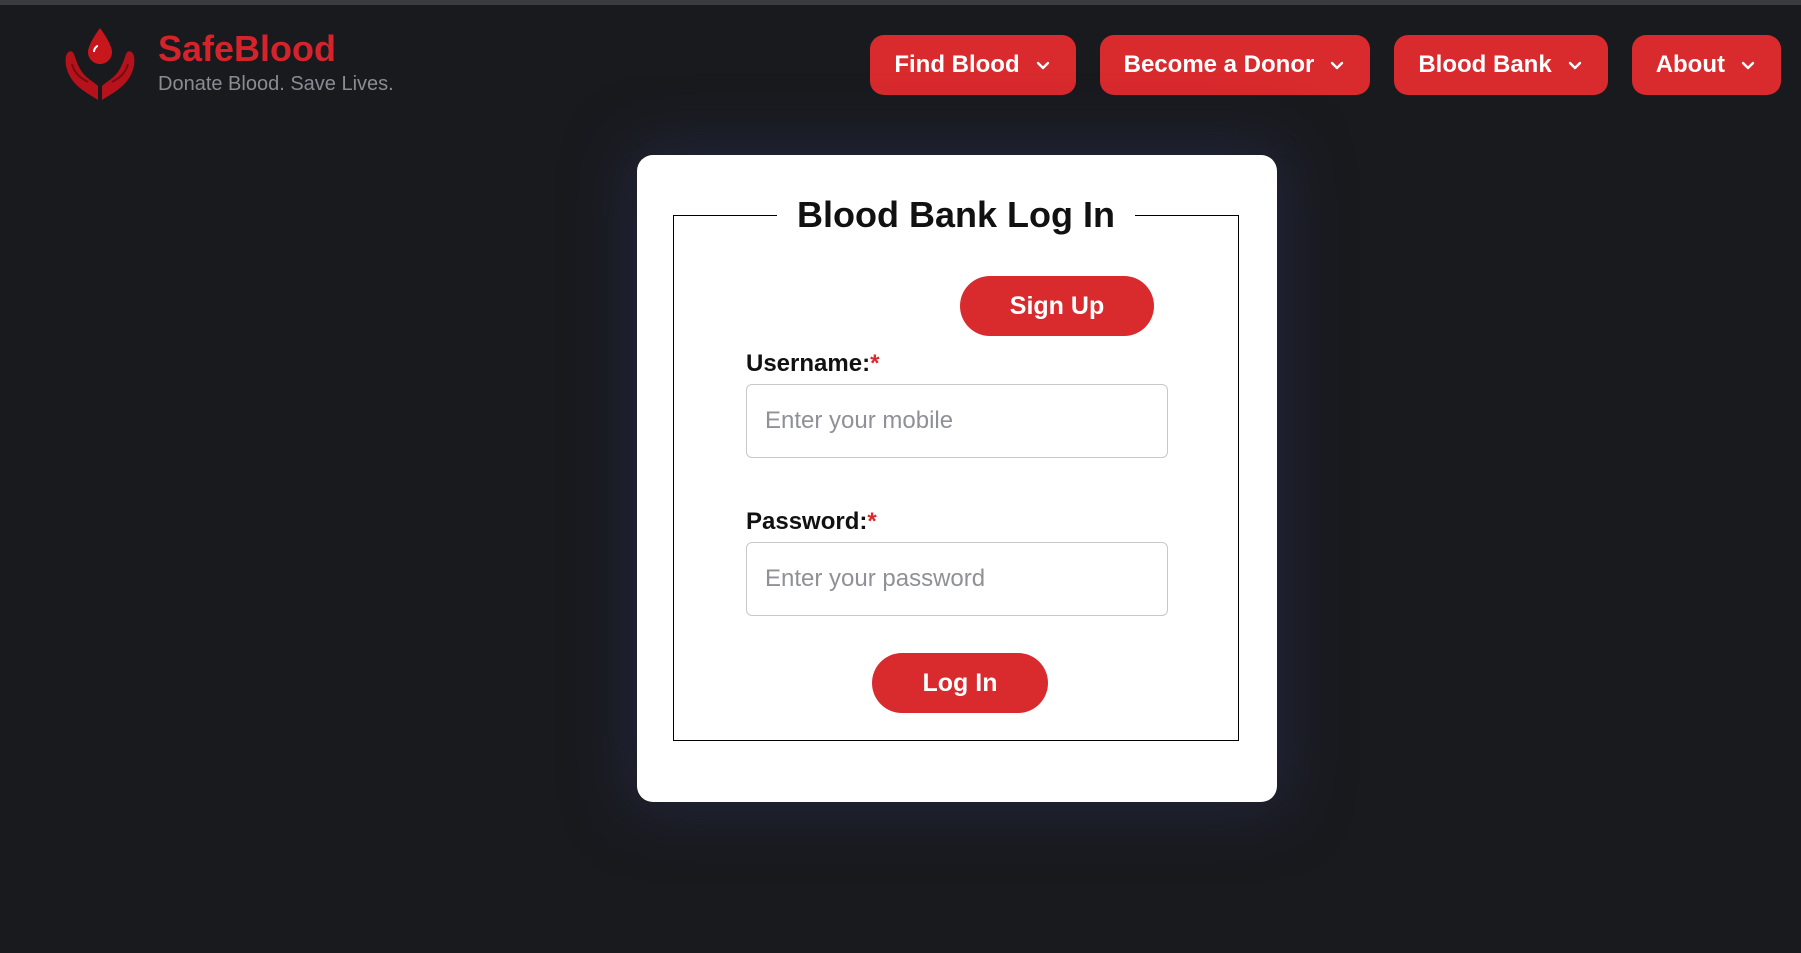  What do you see at coordinates (900, 2) in the screenshot?
I see `window-top-border` at bounding box center [900, 2].